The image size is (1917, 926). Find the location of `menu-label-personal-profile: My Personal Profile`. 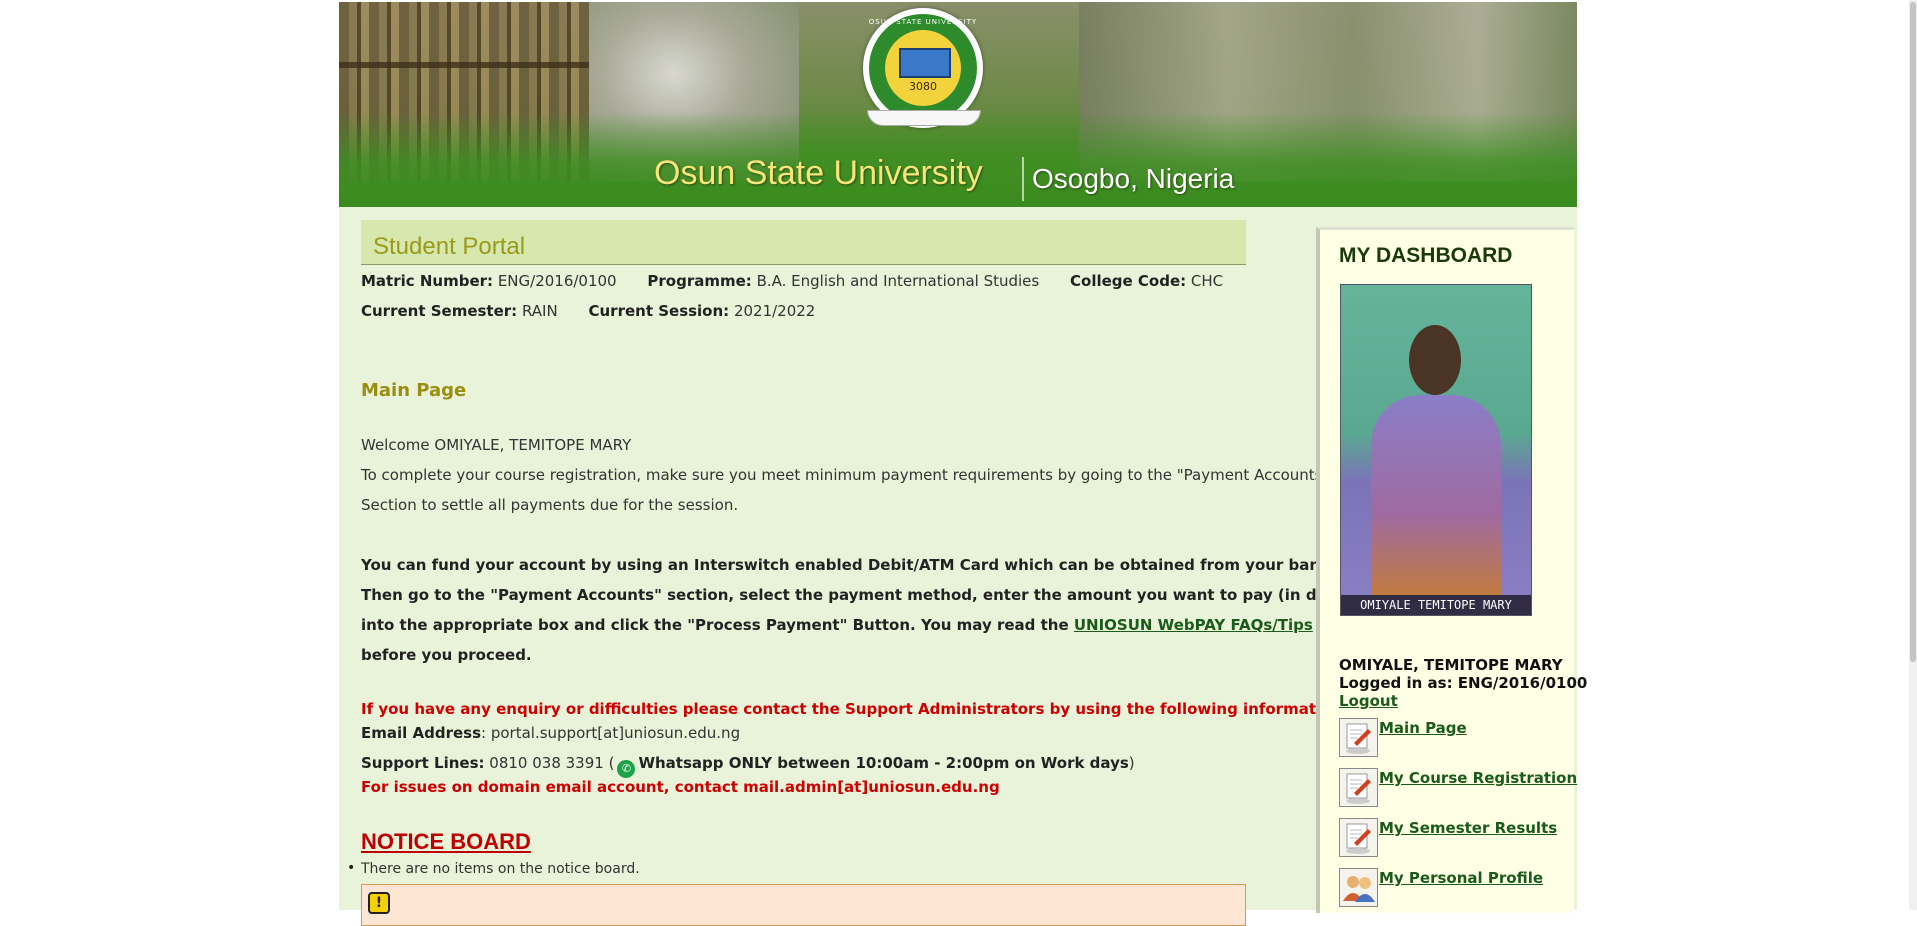

menu-label-personal-profile: My Personal Profile is located at coordinates (1461, 878).